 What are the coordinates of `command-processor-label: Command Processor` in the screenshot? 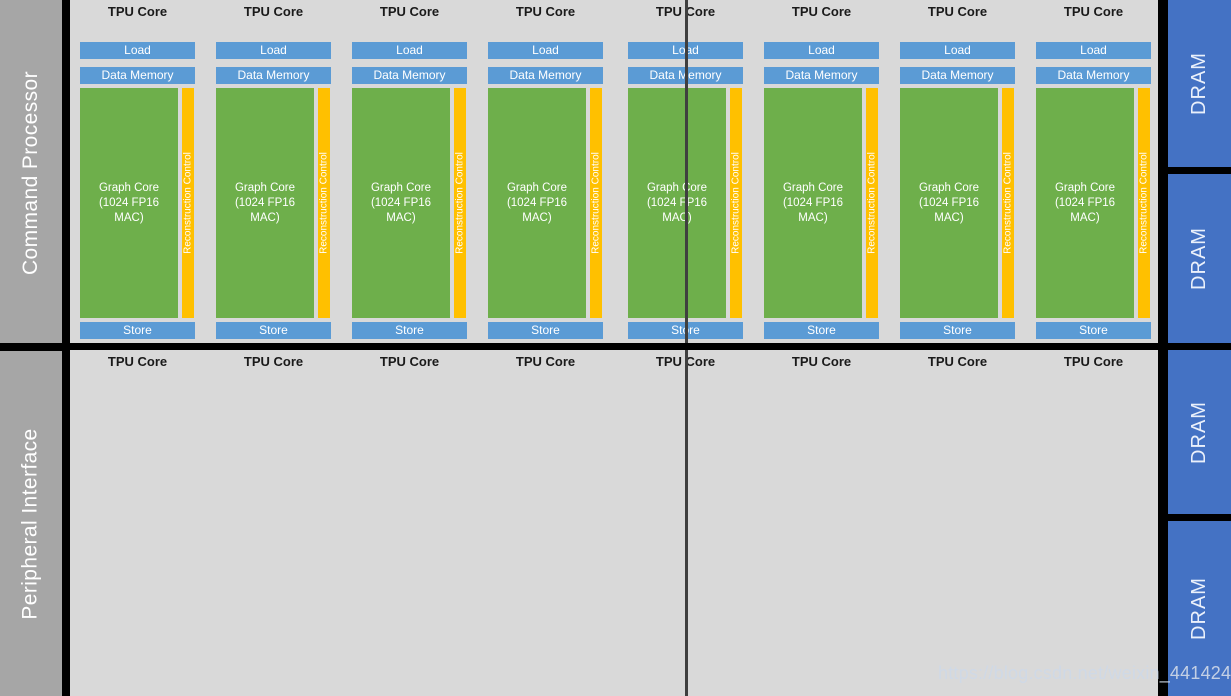 It's located at (31, 172).